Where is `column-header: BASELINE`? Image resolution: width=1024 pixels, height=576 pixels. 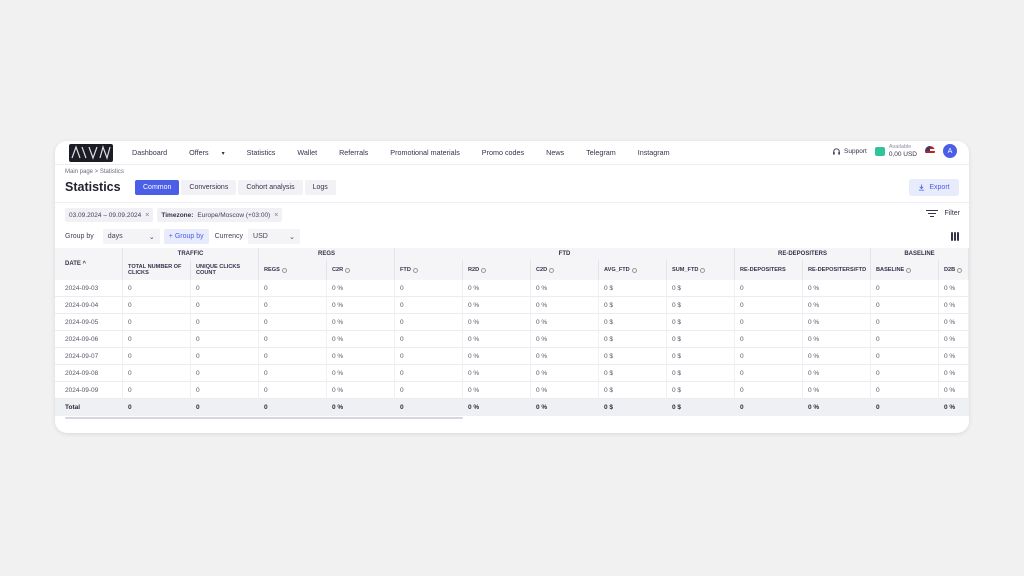
column-header: BASELINE is located at coordinates (905, 270).